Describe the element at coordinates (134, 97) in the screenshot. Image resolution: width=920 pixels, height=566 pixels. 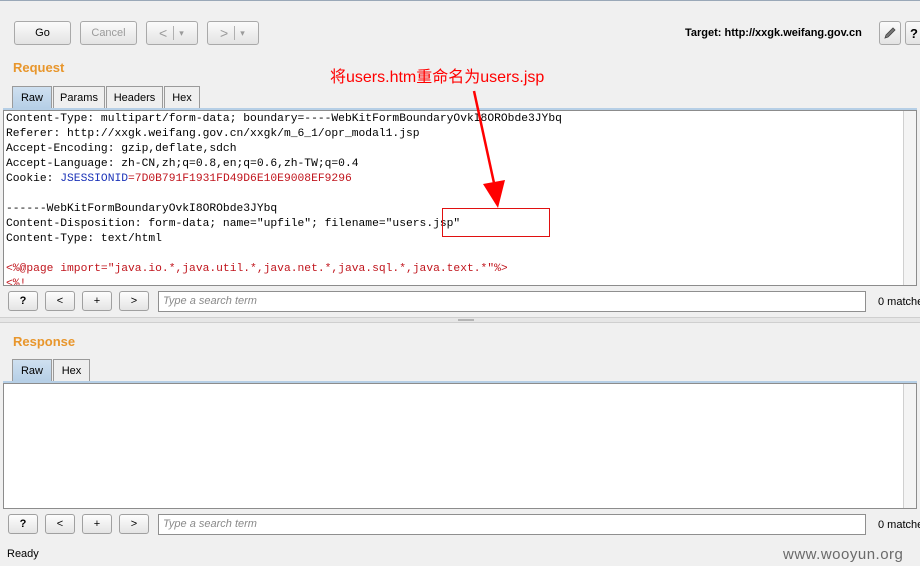
I see `tab-headers: Headers` at that location.